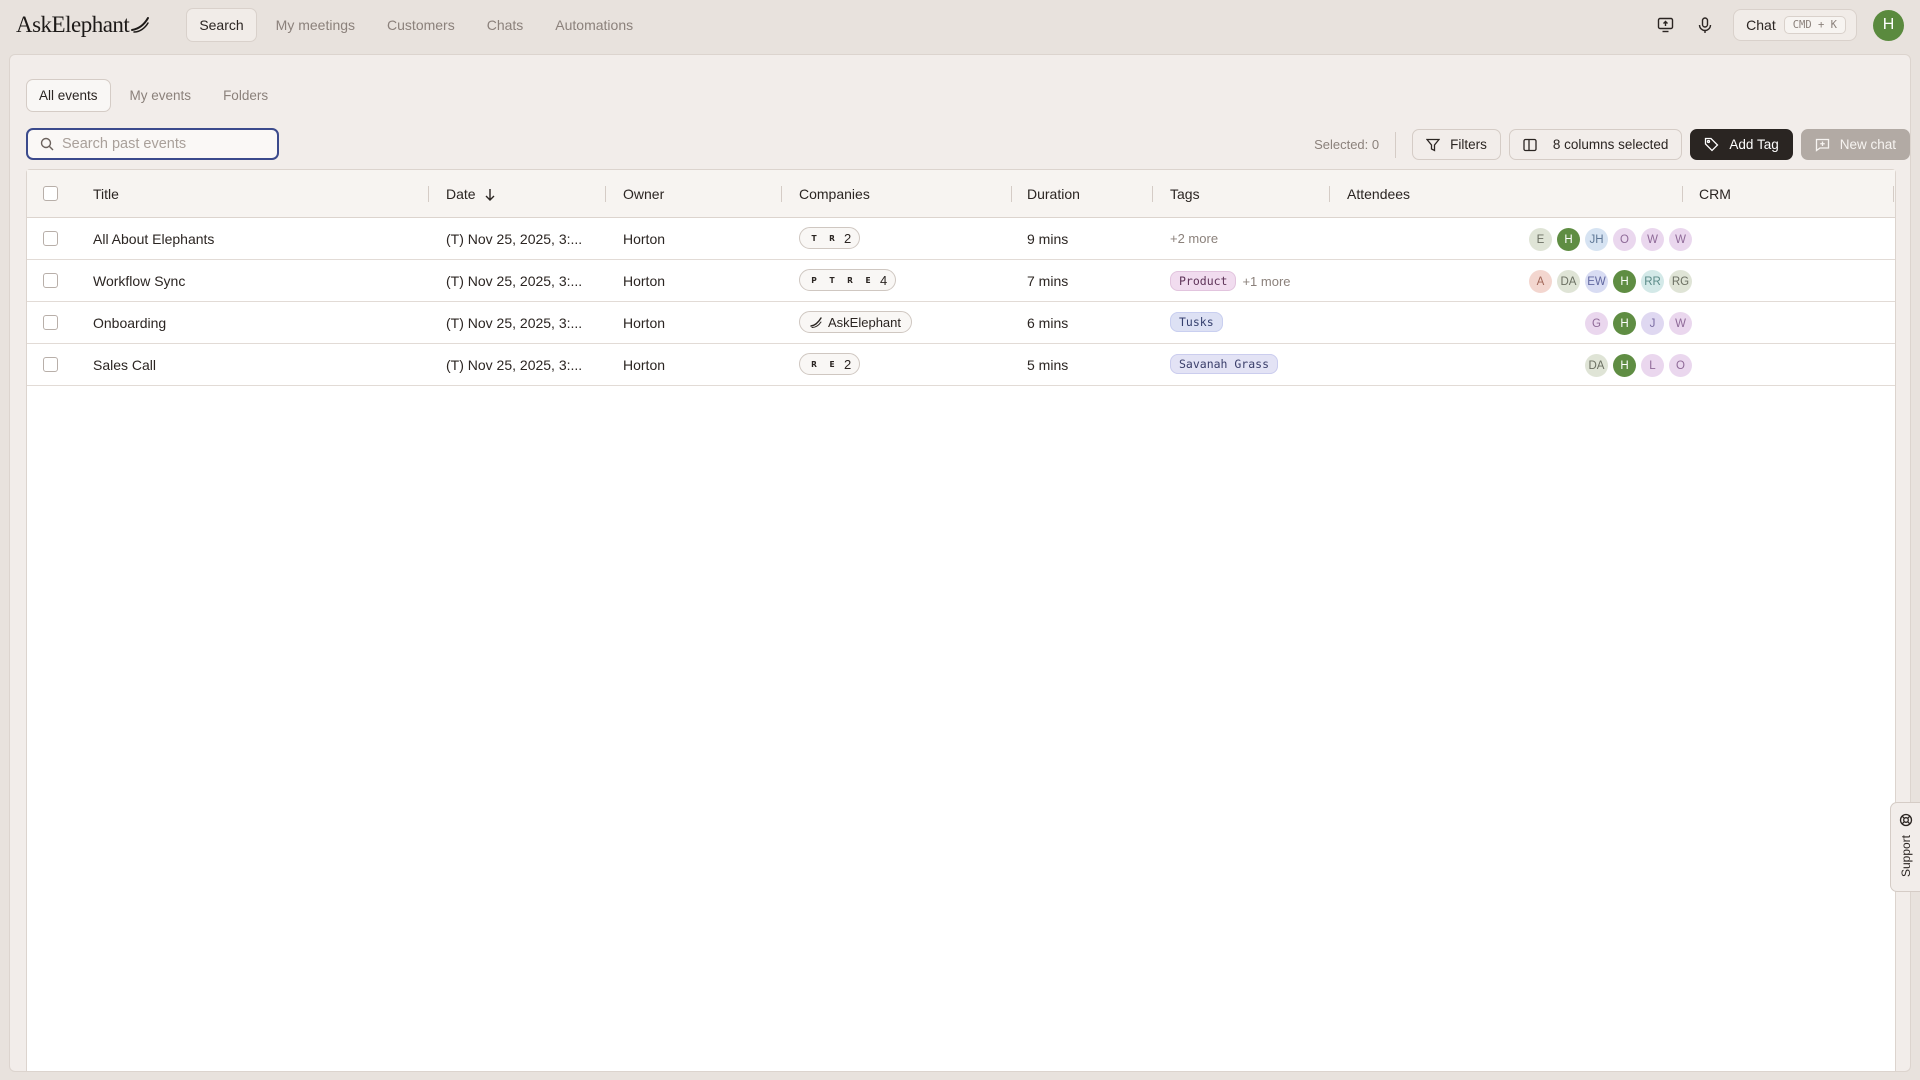  I want to click on column-owner: Owner, so click(643, 194).